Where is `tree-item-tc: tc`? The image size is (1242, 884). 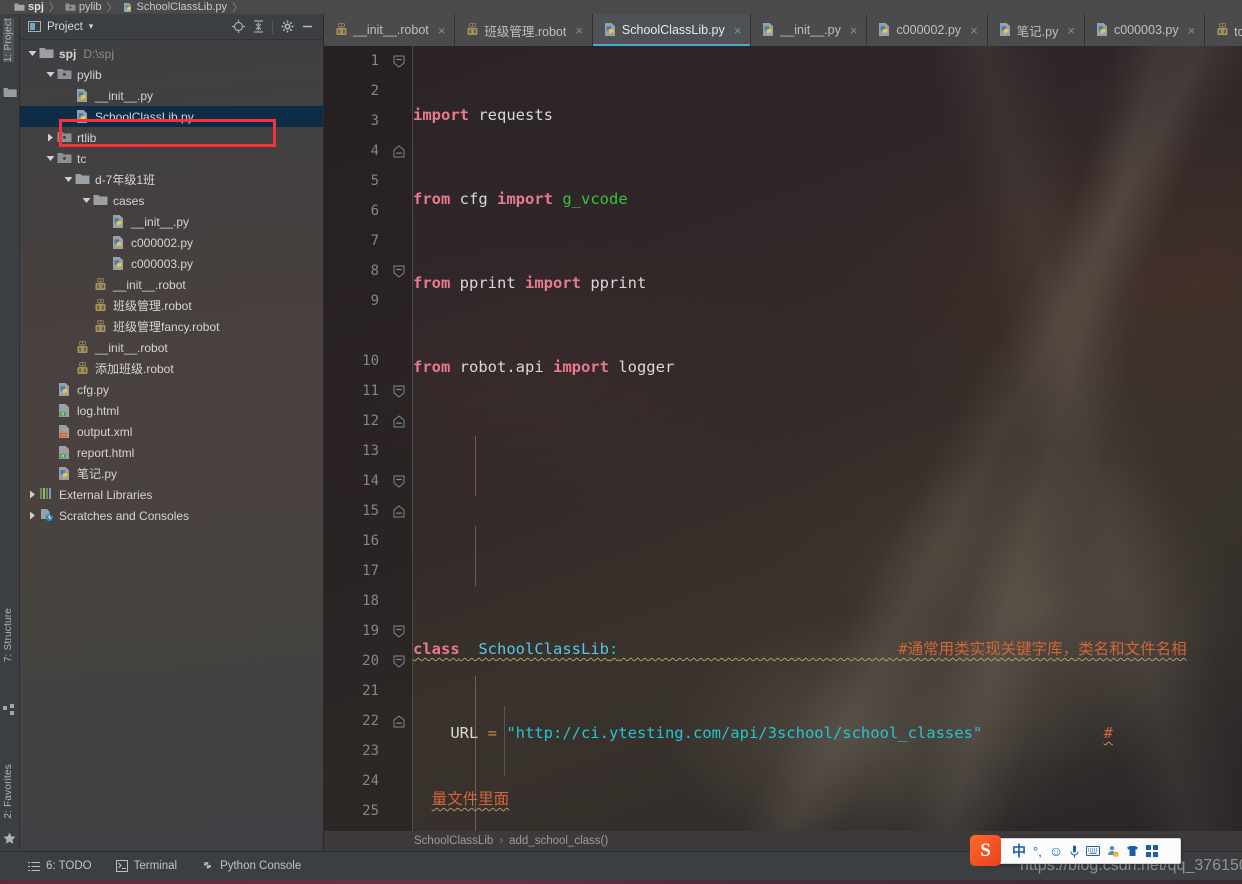
tree-item-tc: tc is located at coordinates (171, 158).